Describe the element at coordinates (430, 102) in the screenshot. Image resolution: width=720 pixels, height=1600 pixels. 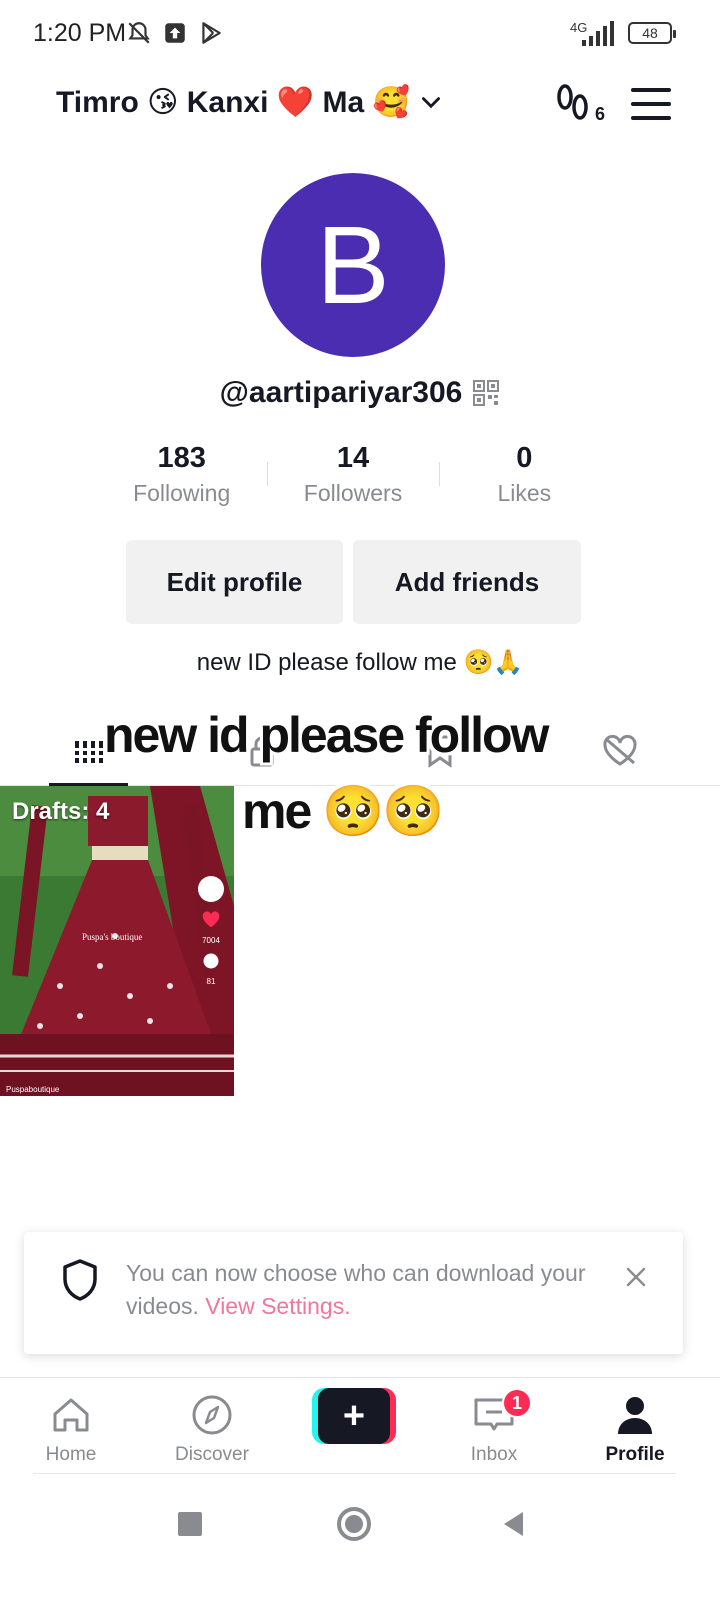
I see `chevron-down-icon` at that location.